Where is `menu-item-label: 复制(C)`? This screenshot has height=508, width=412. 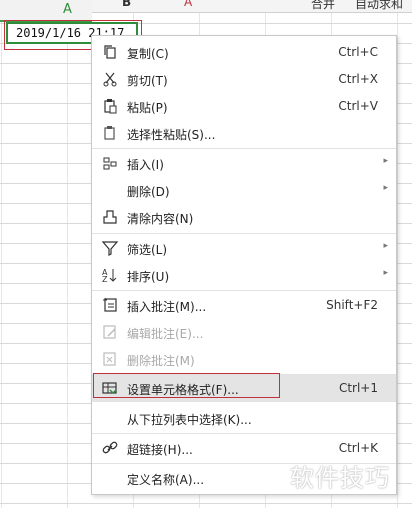
menu-item-label: 复制(C) is located at coordinates (148, 54).